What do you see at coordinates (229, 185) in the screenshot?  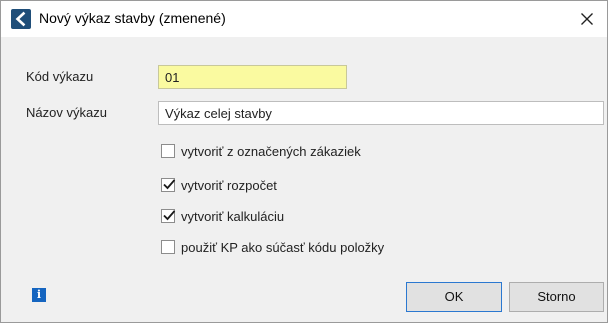 I see `checkbox-label: vytvoriť rozpočet` at bounding box center [229, 185].